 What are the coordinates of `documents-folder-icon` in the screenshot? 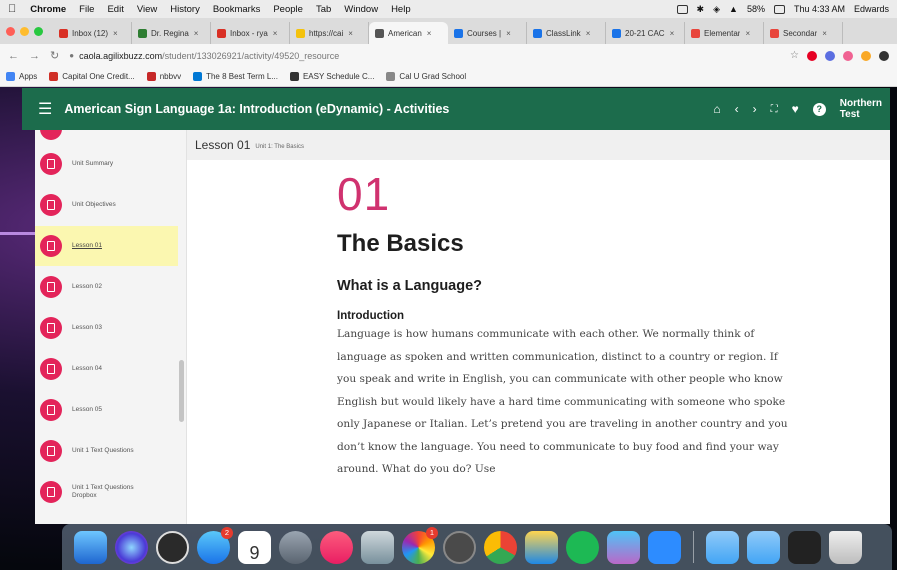 It's located at (763, 547).